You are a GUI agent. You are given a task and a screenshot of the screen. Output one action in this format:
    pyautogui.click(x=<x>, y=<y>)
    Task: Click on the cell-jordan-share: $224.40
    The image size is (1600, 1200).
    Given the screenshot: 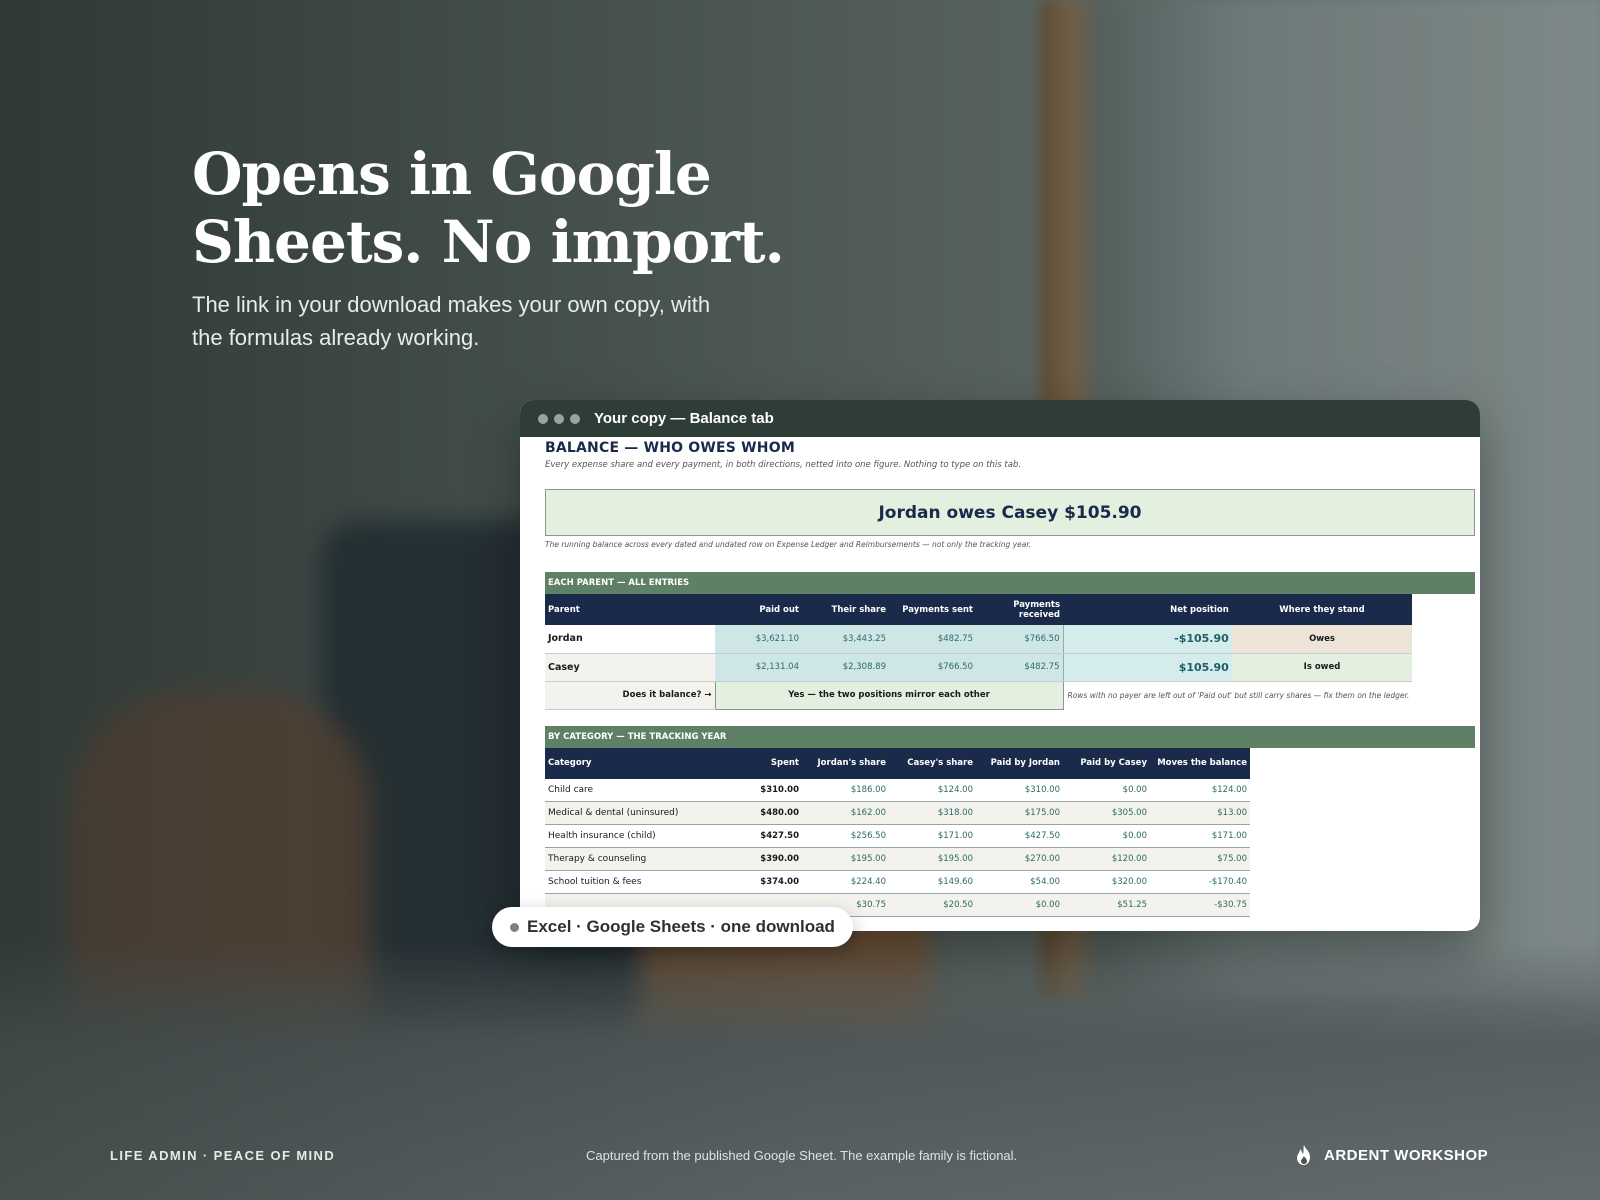 What is the action you would take?
    pyautogui.click(x=845, y=882)
    